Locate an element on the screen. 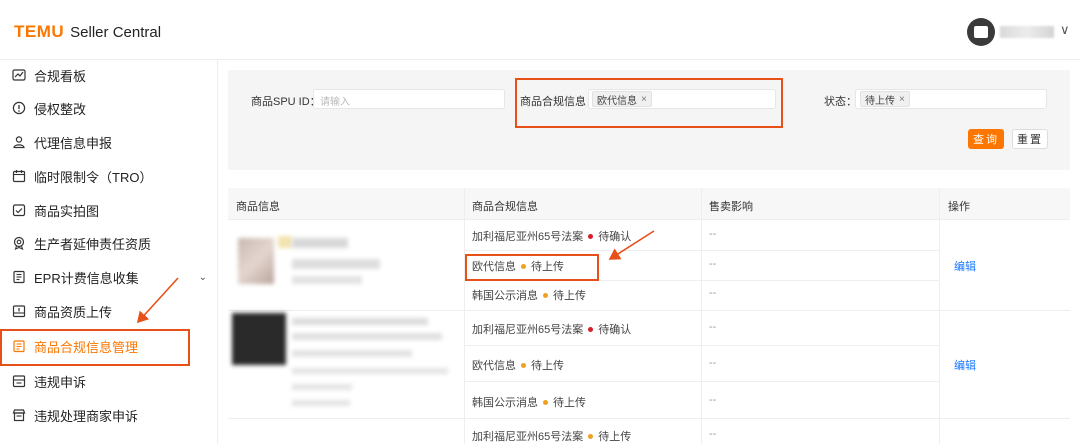 The image size is (1080, 444). inbox-icon is located at coordinates (19, 381).